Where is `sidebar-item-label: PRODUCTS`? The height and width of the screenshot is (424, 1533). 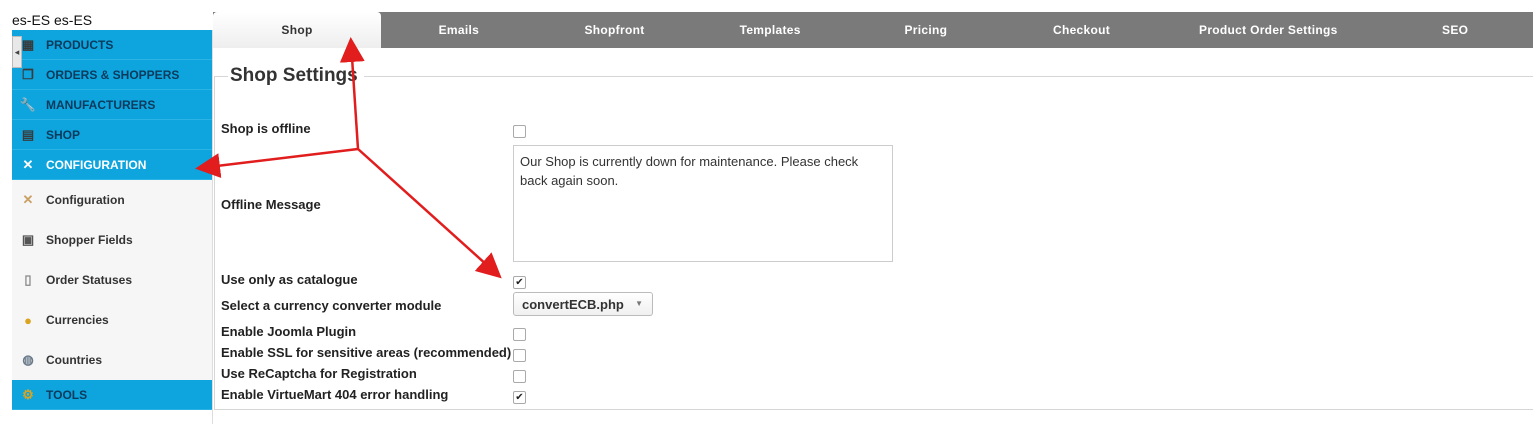 sidebar-item-label: PRODUCTS is located at coordinates (80, 44).